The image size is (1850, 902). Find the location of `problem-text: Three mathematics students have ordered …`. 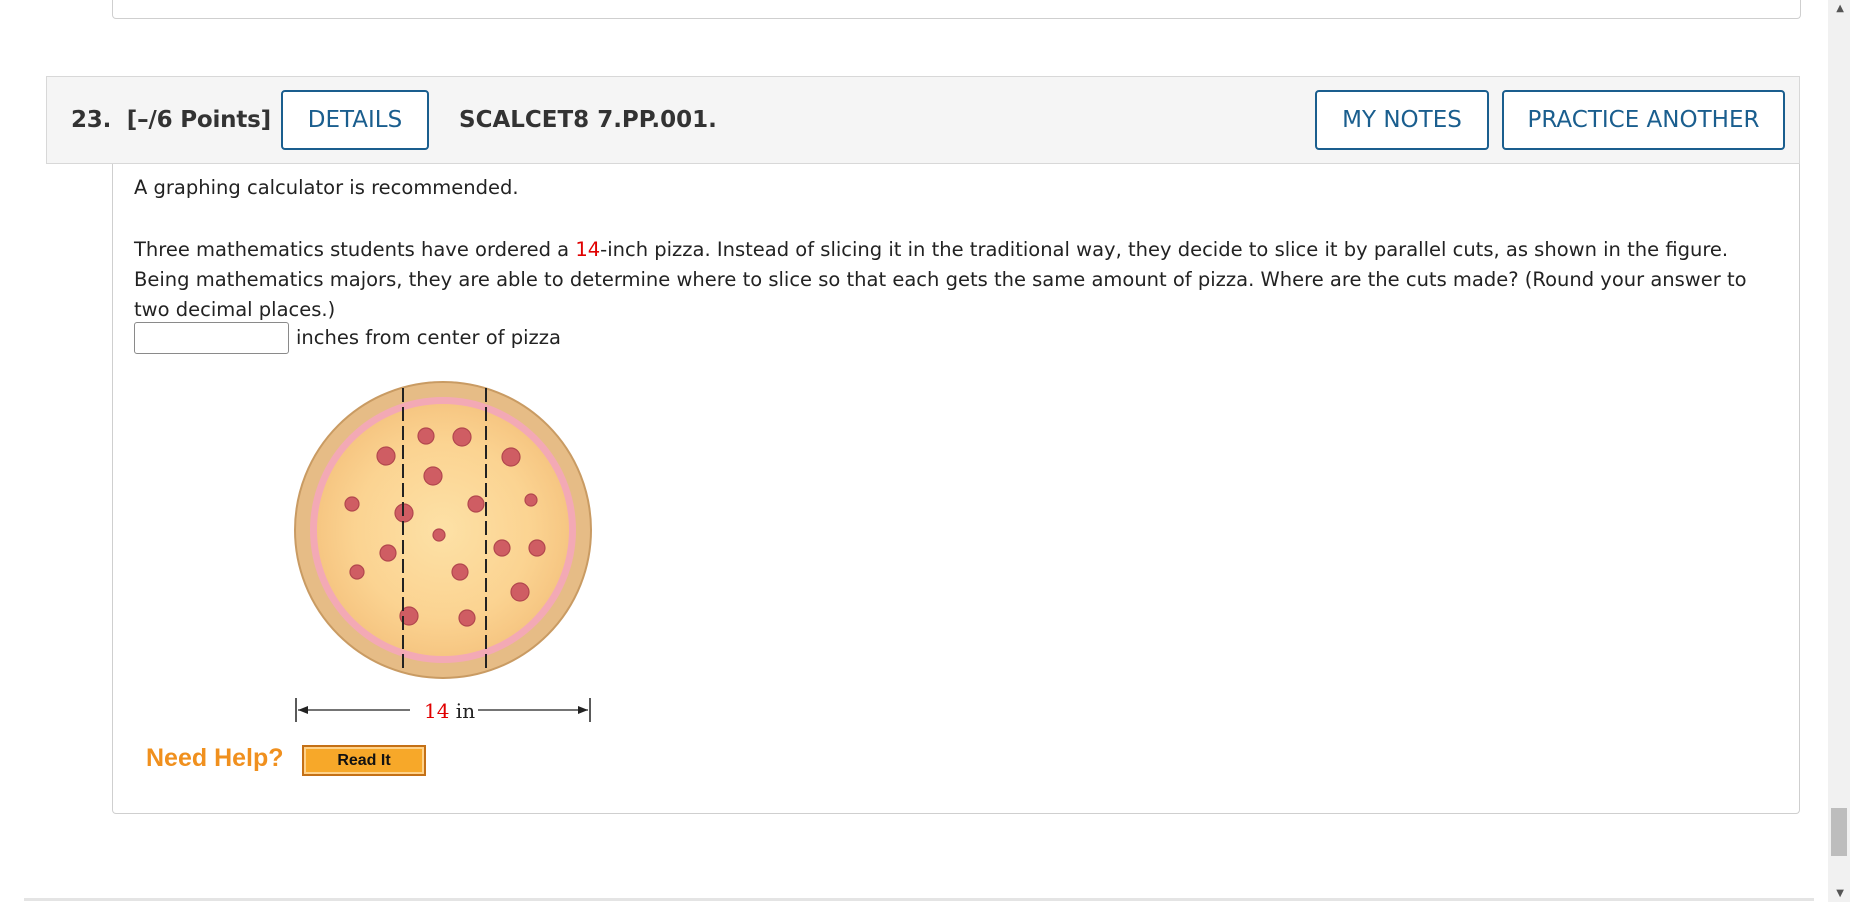

problem-text: Three mathematics students have ordered … is located at coordinates (959, 280).